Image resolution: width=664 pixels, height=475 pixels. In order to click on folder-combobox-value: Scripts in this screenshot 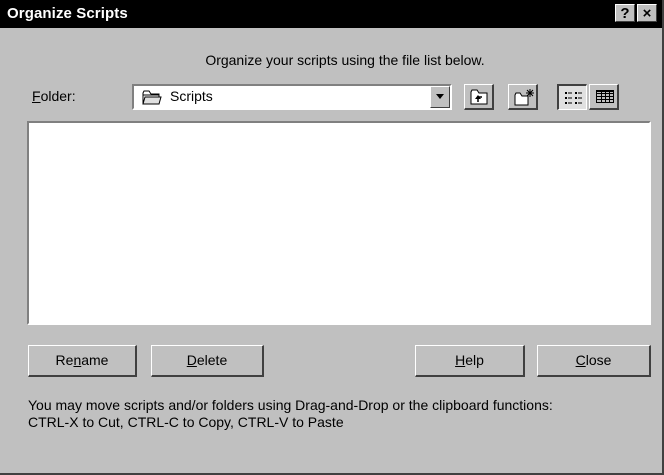, I will do `click(191, 96)`.